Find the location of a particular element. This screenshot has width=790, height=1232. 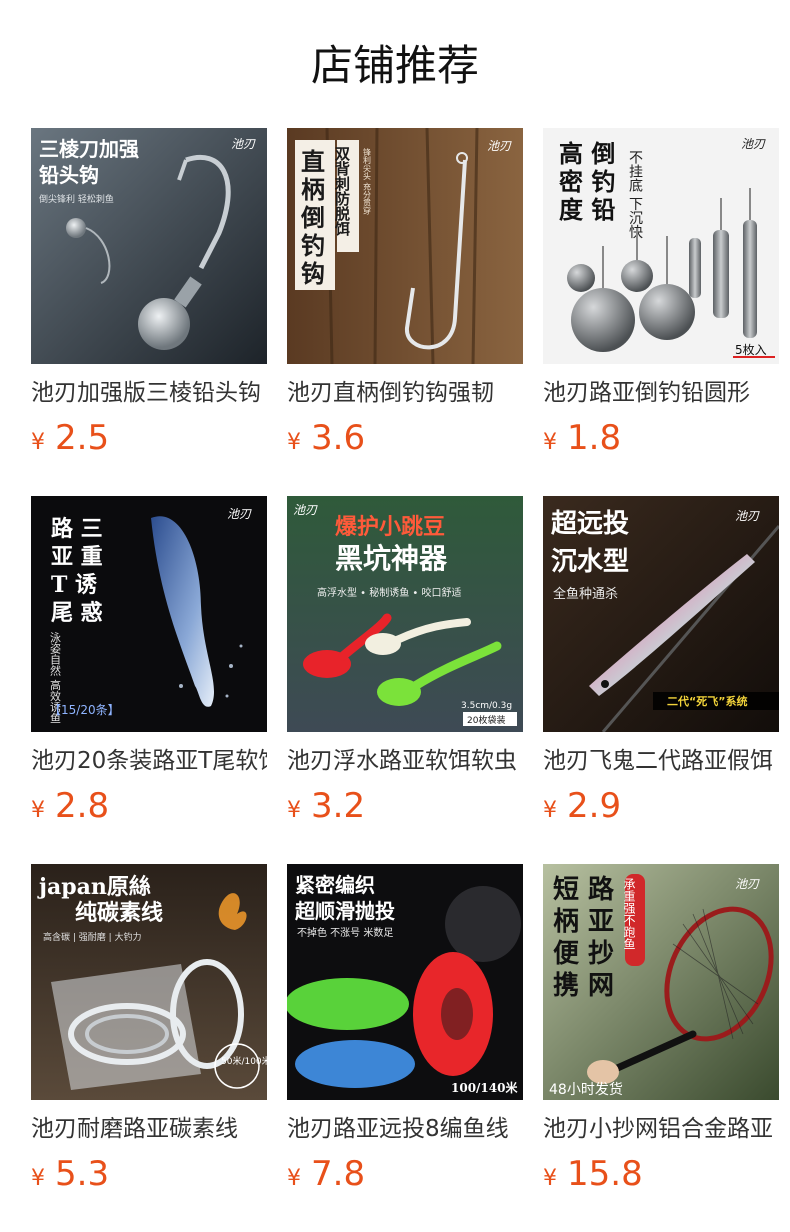

image-headline: 铅头钩 is located at coordinates (69, 175).